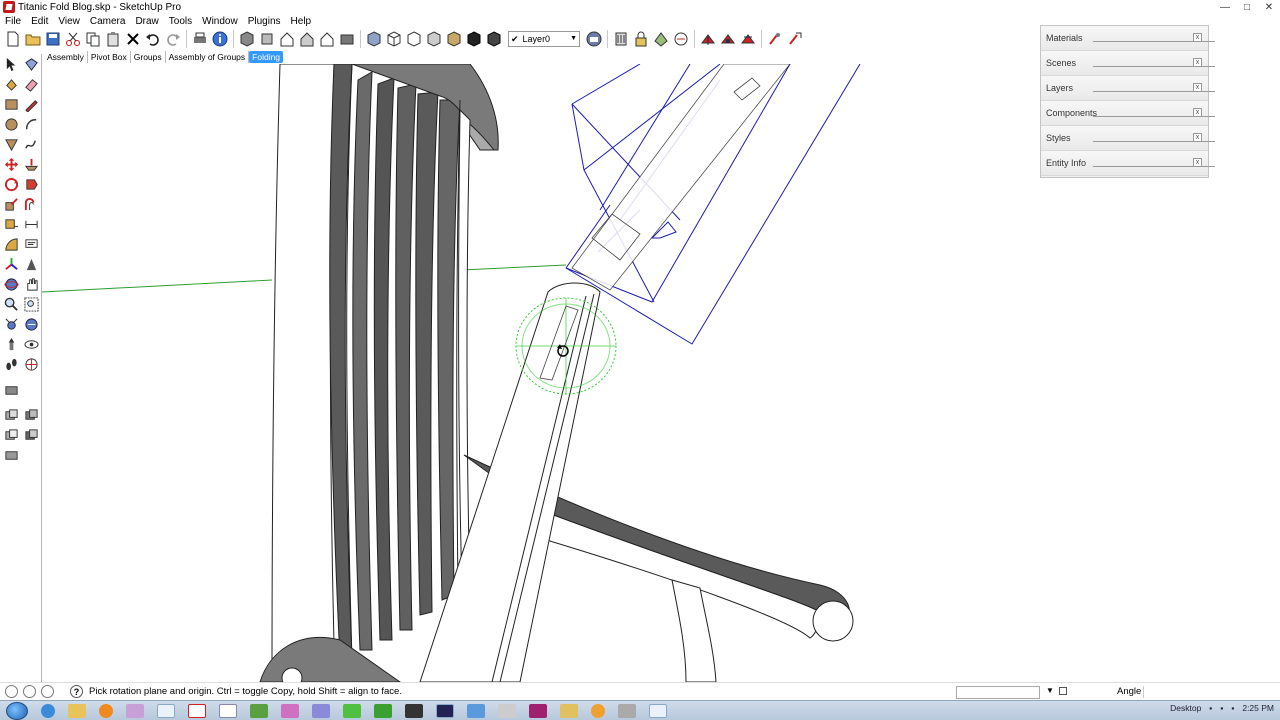 The height and width of the screenshot is (720, 1280). What do you see at coordinates (474, 39) in the screenshot?
I see `monochrome-icon` at bounding box center [474, 39].